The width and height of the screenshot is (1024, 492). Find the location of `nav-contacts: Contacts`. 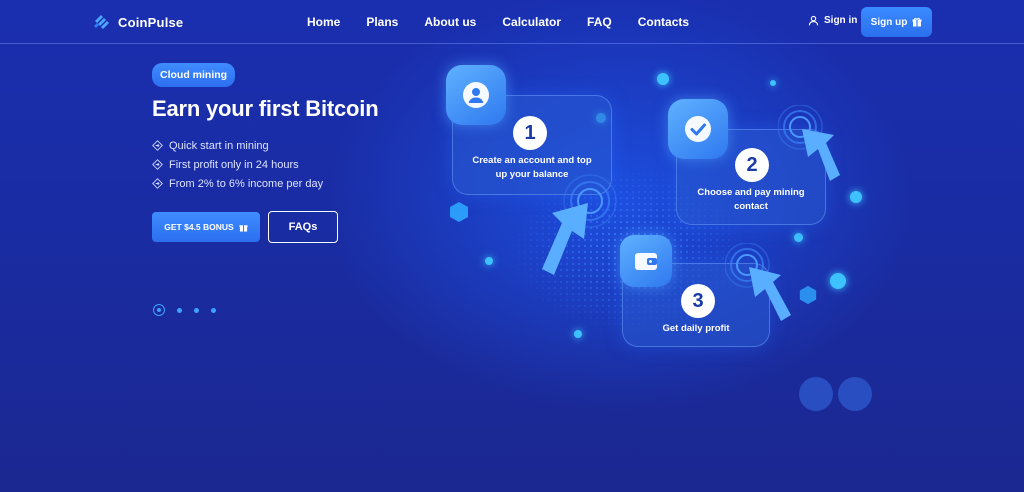

nav-contacts: Contacts is located at coordinates (663, 22).